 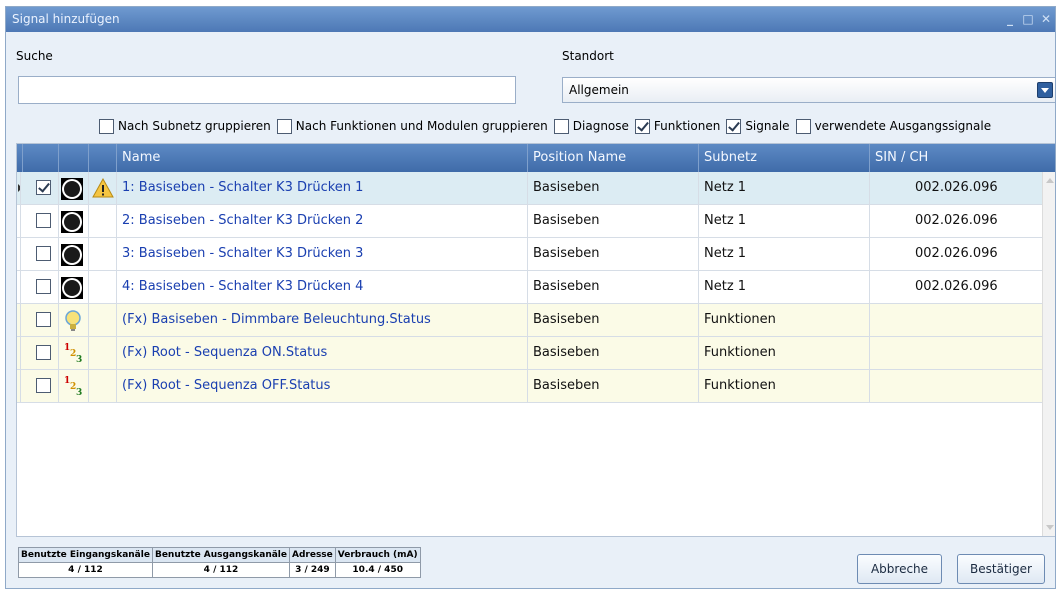 What do you see at coordinates (613, 158) in the screenshot?
I see `column-header-position: Position Name` at bounding box center [613, 158].